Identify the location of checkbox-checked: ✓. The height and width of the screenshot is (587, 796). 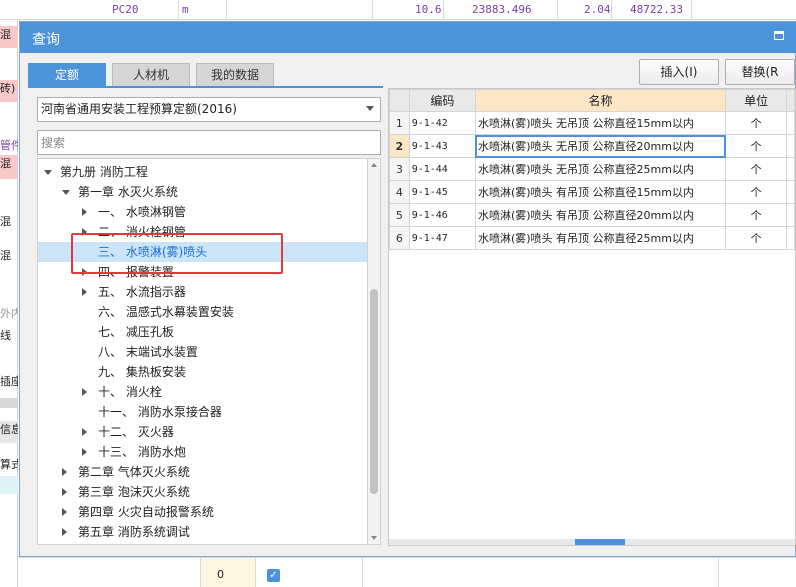
(273, 575).